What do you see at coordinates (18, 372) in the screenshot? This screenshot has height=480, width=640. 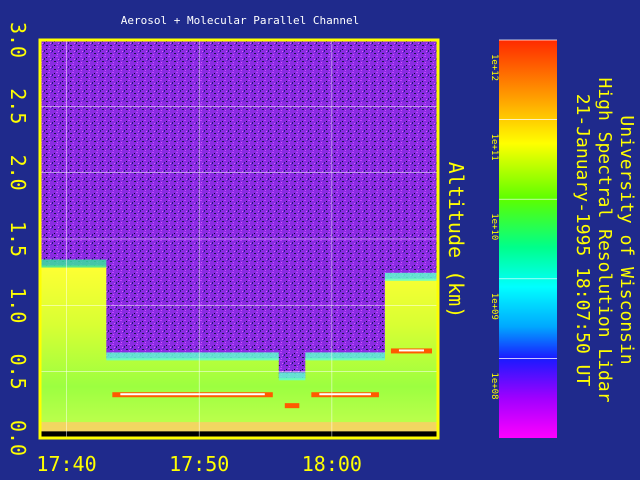 I see `y-tick-label: 0.5` at bounding box center [18, 372].